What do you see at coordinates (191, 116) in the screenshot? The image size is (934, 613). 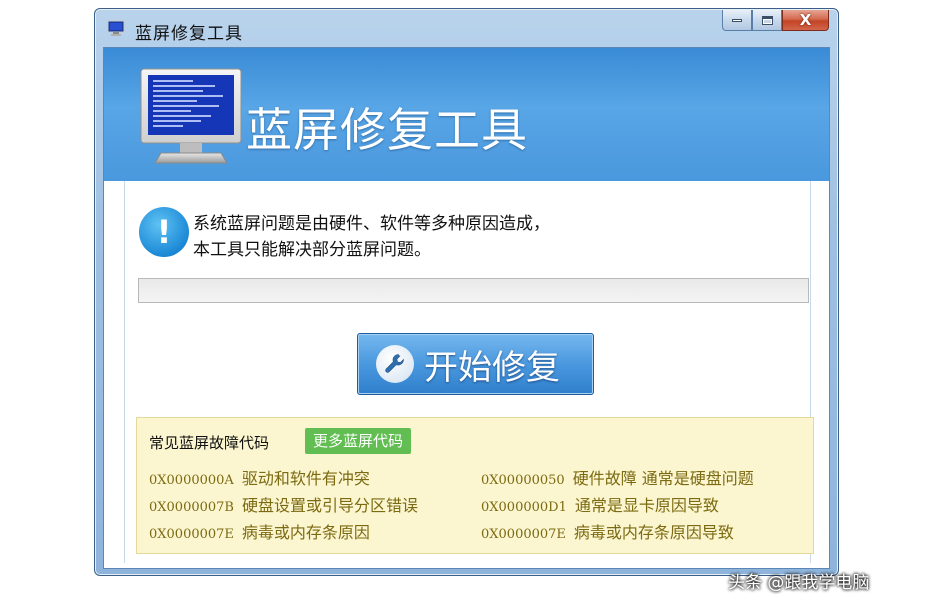 I see `bsod-monitor-icon` at bounding box center [191, 116].